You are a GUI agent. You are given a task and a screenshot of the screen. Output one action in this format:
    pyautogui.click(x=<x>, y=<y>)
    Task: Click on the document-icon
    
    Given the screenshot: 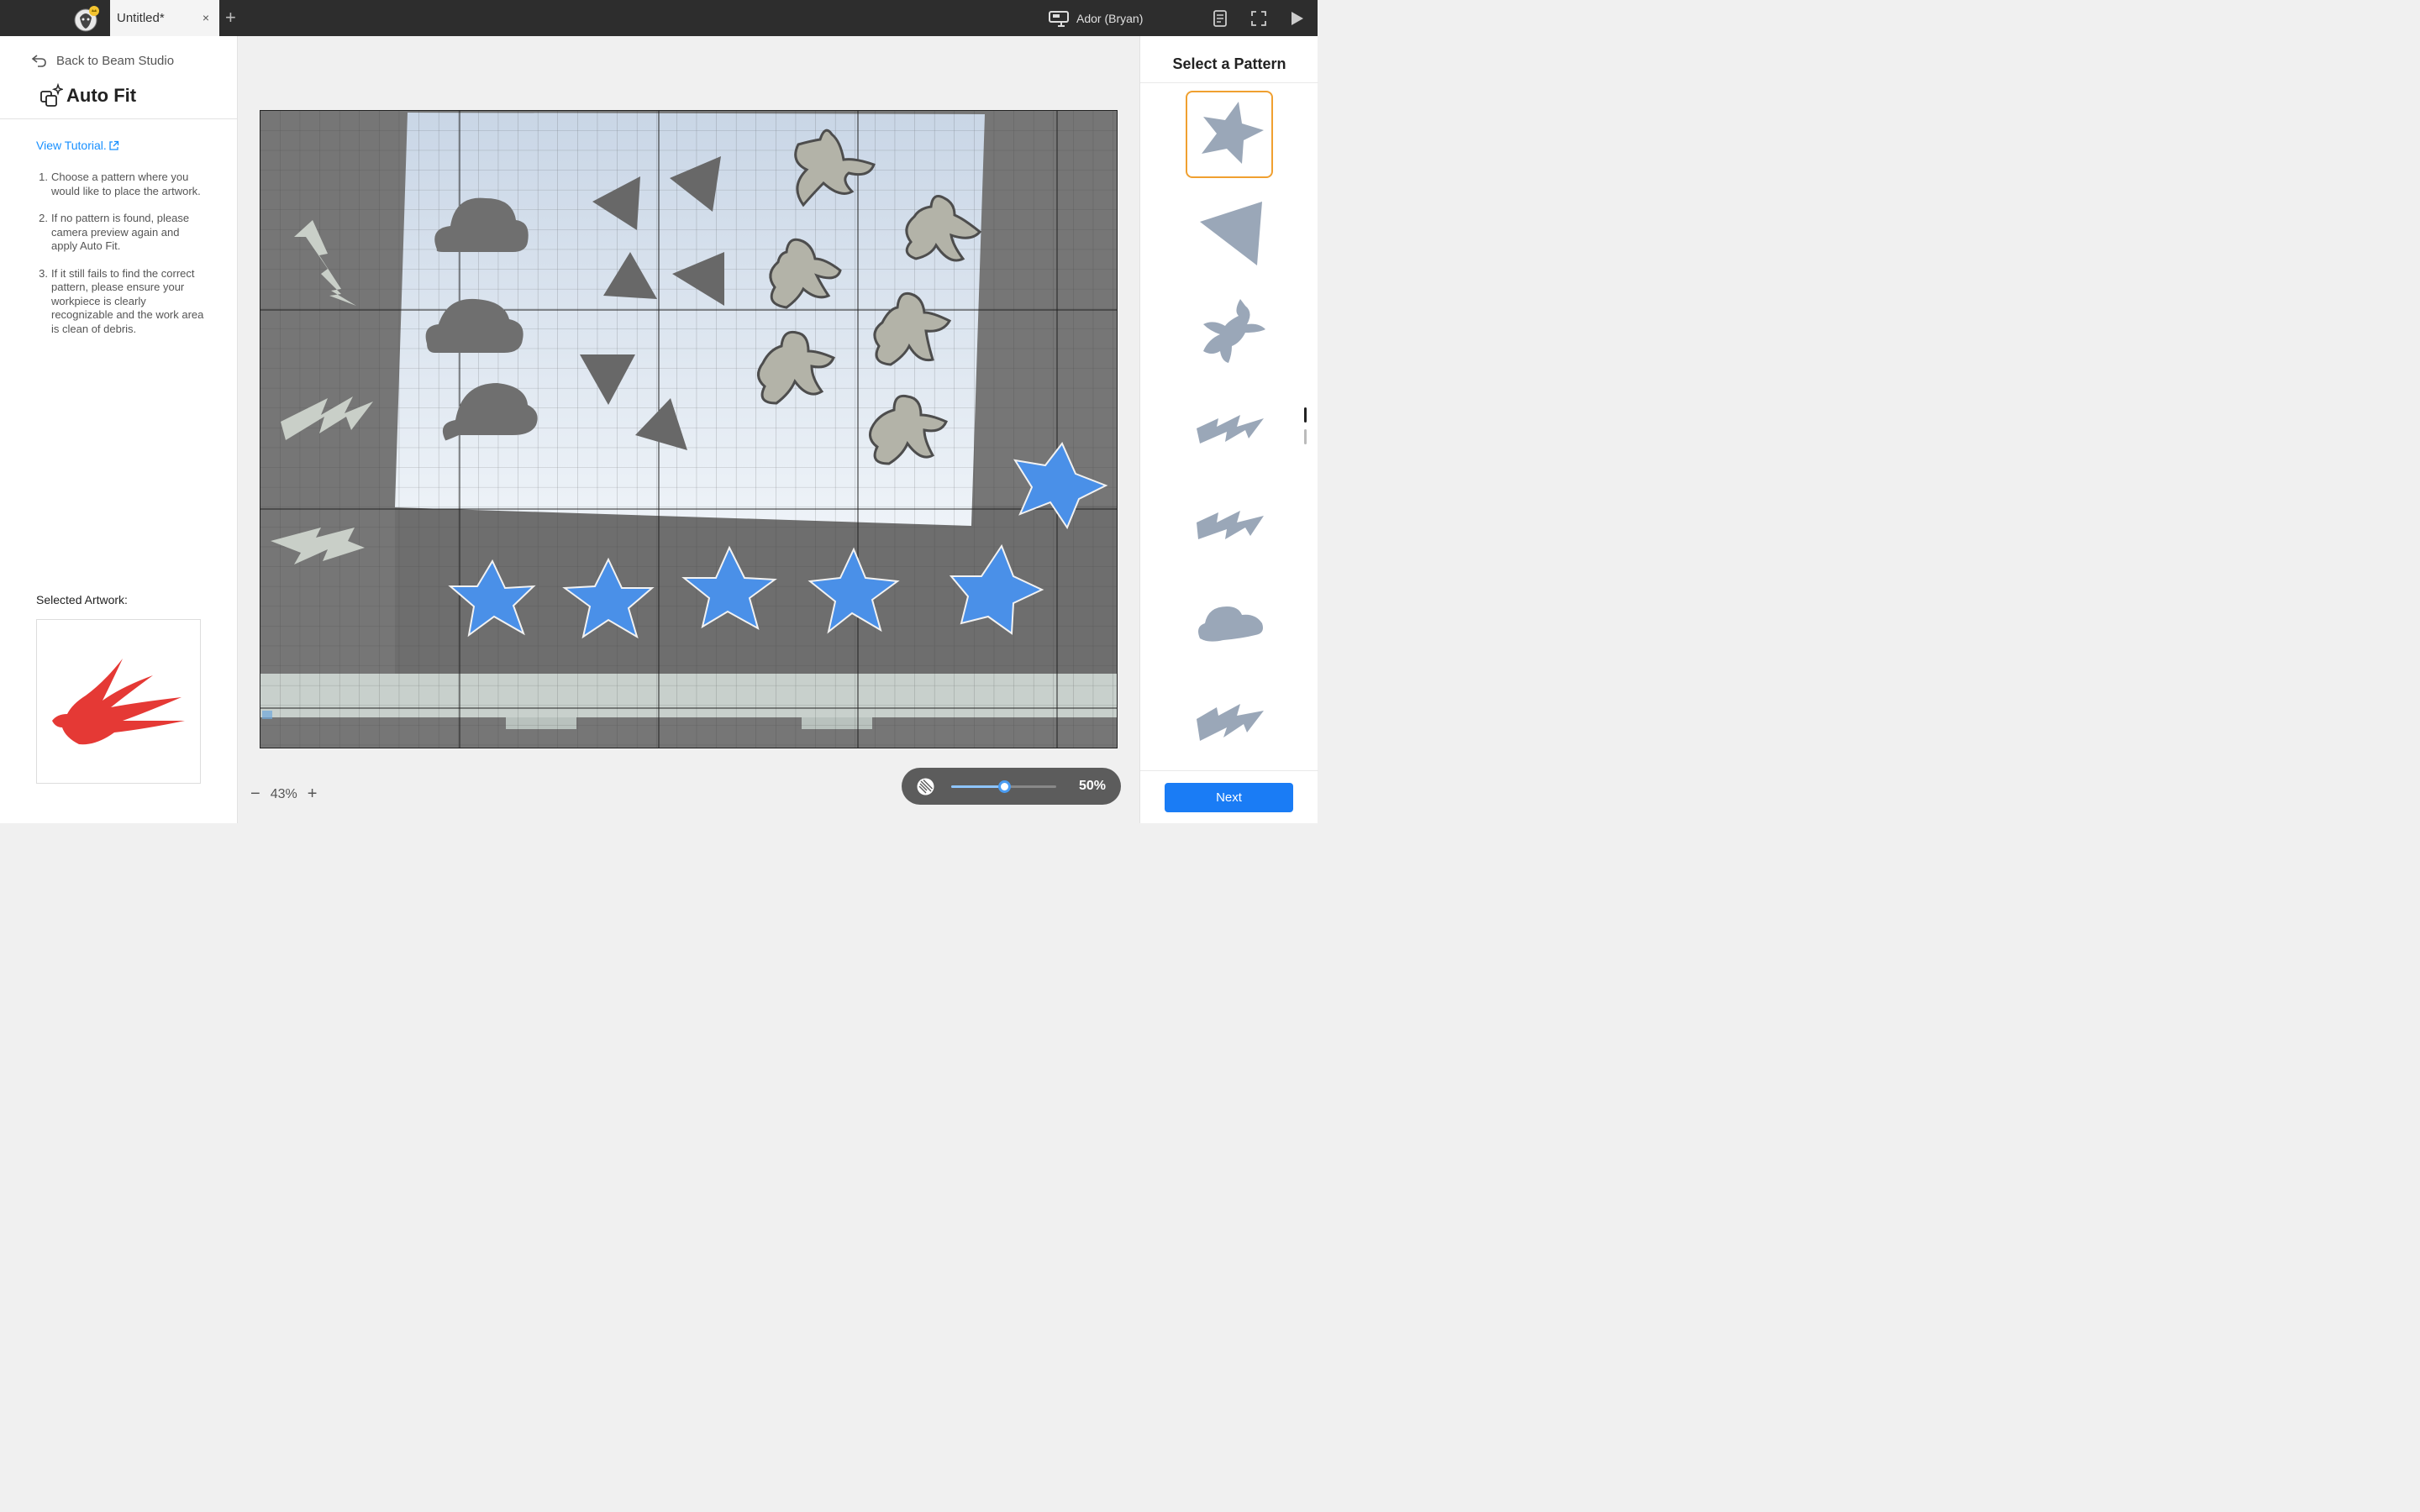 What is the action you would take?
    pyautogui.click(x=1220, y=18)
    